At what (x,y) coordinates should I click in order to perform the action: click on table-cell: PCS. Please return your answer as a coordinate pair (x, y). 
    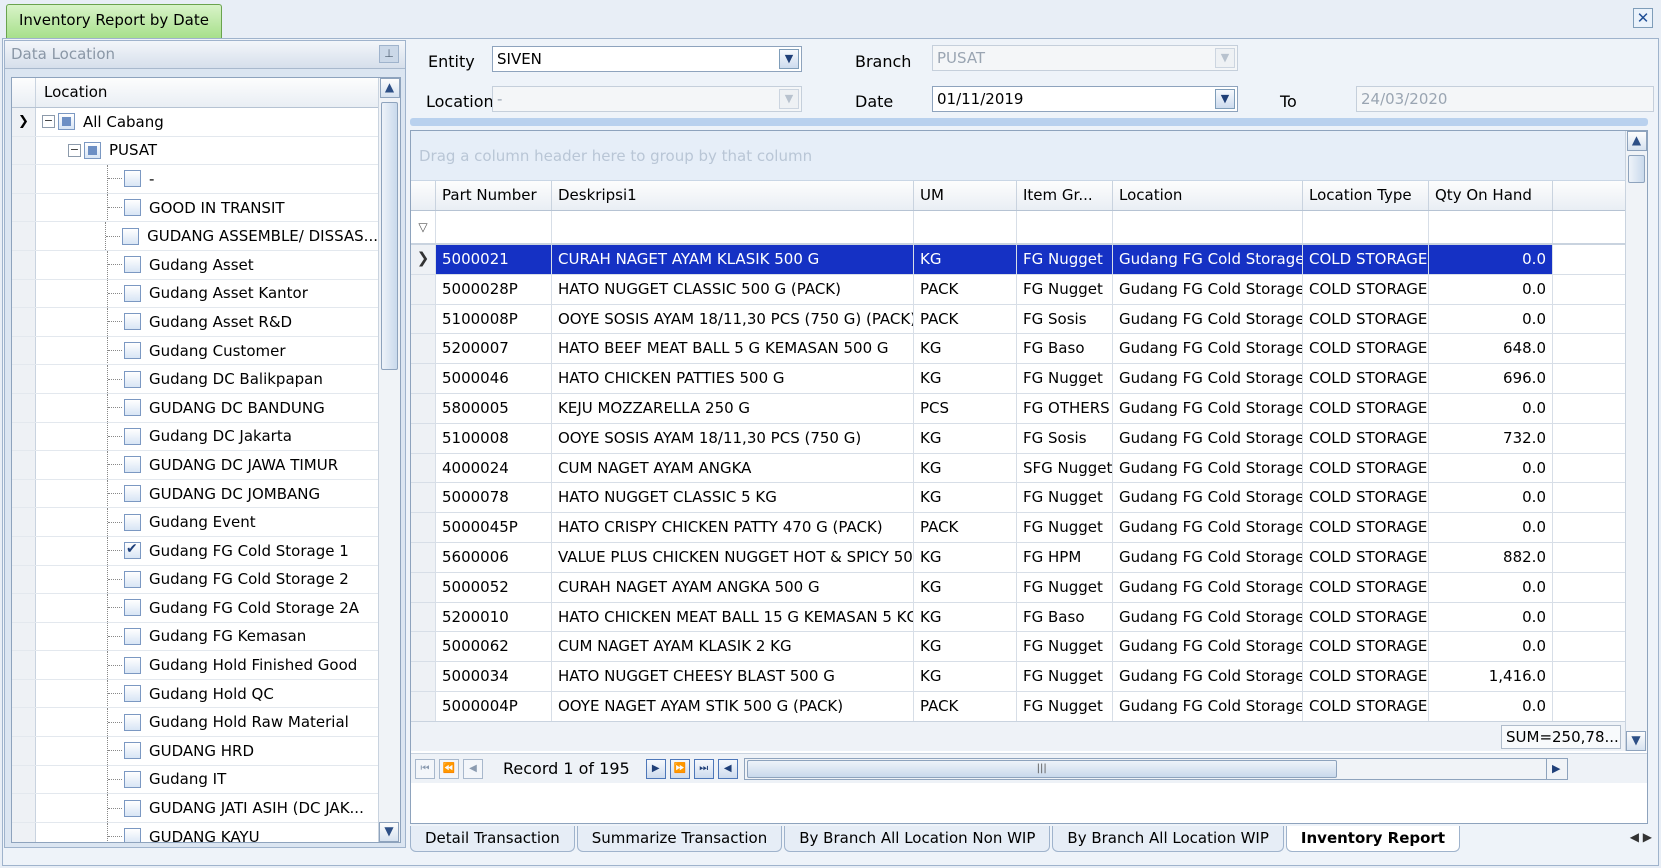
    Looking at the image, I should click on (965, 408).